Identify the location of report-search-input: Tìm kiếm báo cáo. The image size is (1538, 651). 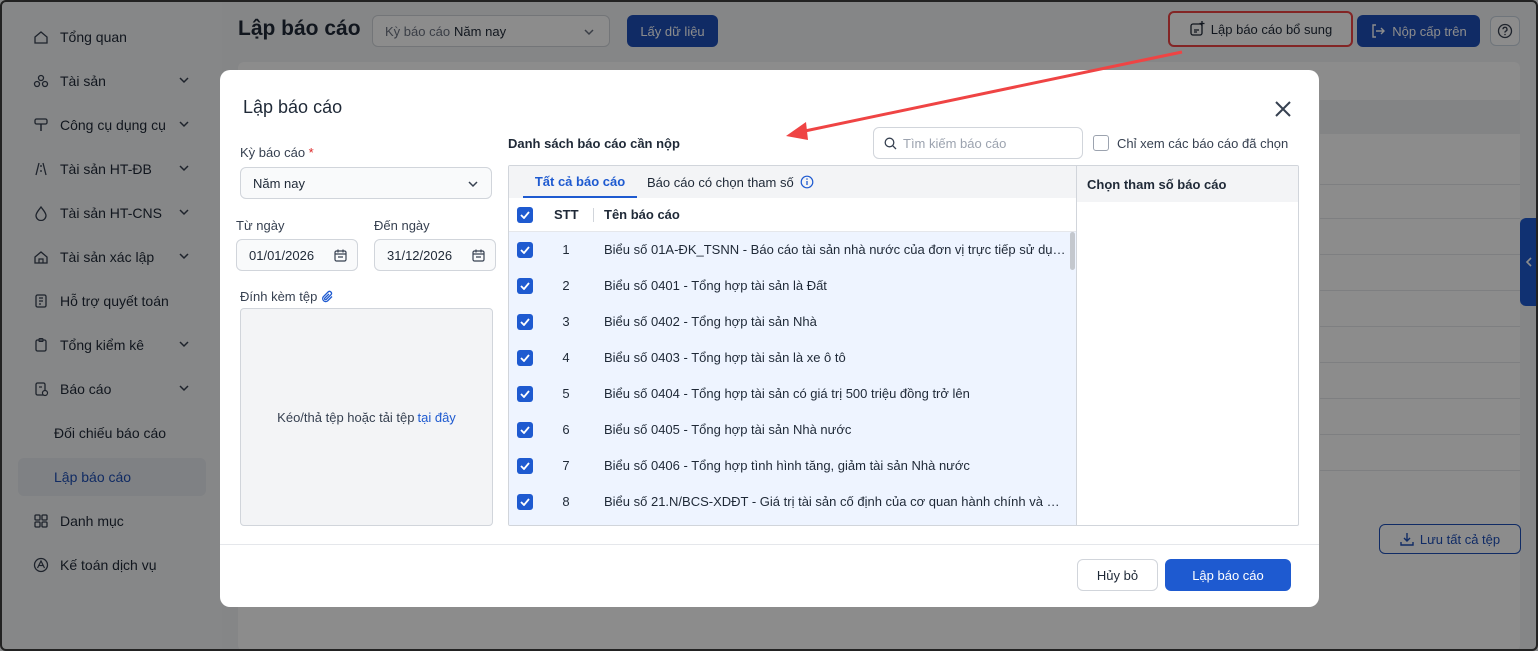
(978, 143).